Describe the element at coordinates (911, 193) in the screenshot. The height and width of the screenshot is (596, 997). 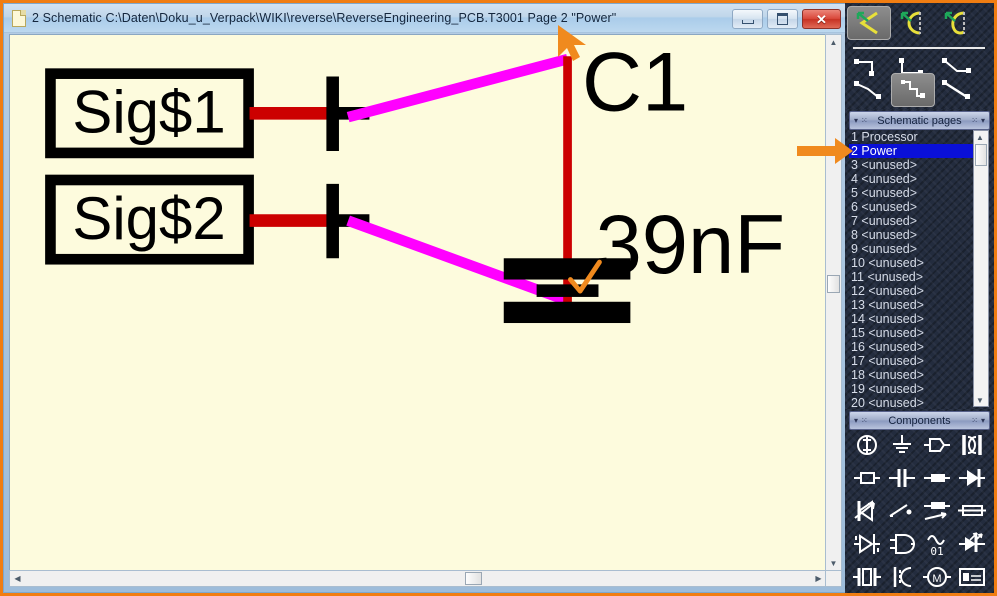
I see `page-list-item: 5 <unused>` at that location.